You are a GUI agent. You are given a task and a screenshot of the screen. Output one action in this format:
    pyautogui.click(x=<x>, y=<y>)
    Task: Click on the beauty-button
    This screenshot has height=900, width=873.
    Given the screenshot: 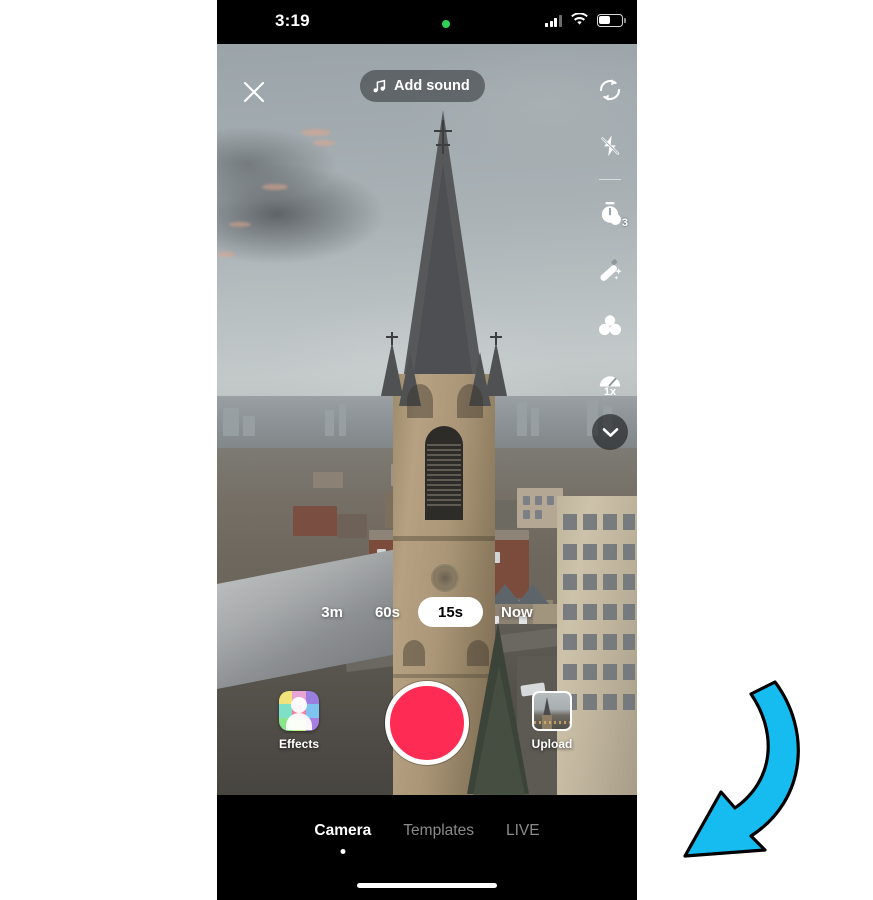 What is the action you would take?
    pyautogui.click(x=610, y=325)
    